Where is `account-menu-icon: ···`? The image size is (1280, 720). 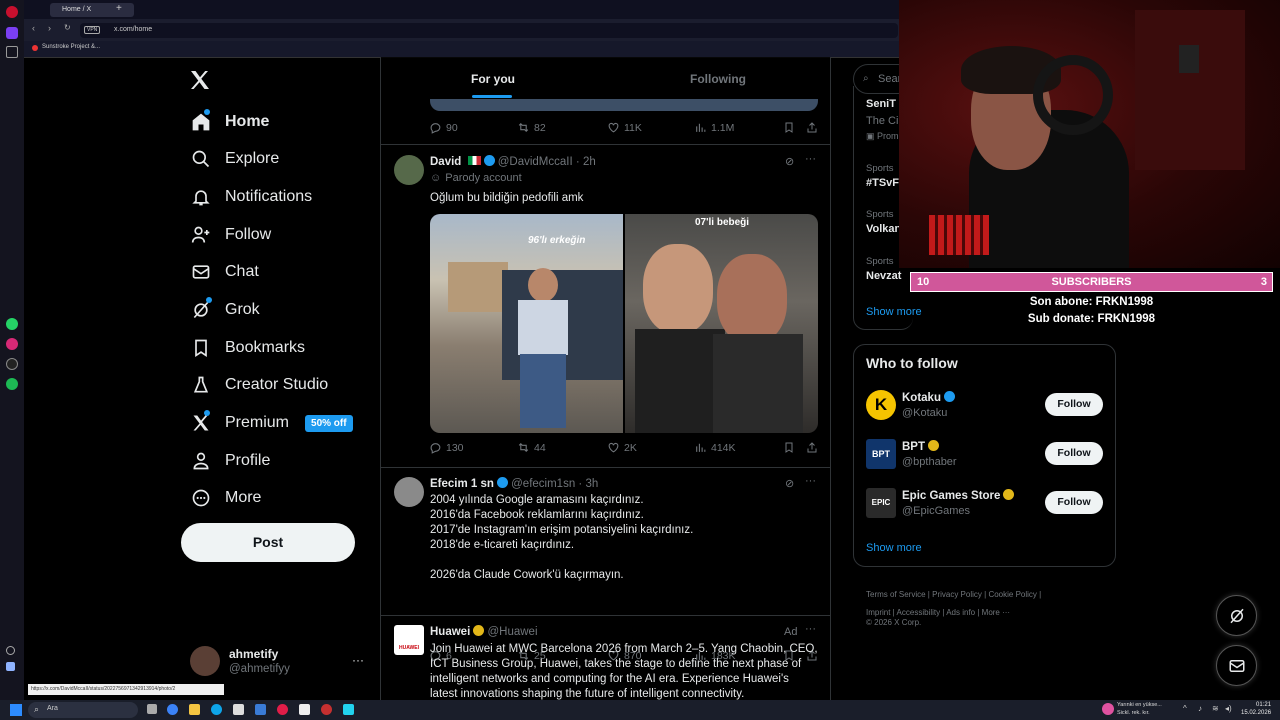
account-menu-icon: ··· is located at coordinates (358, 660).